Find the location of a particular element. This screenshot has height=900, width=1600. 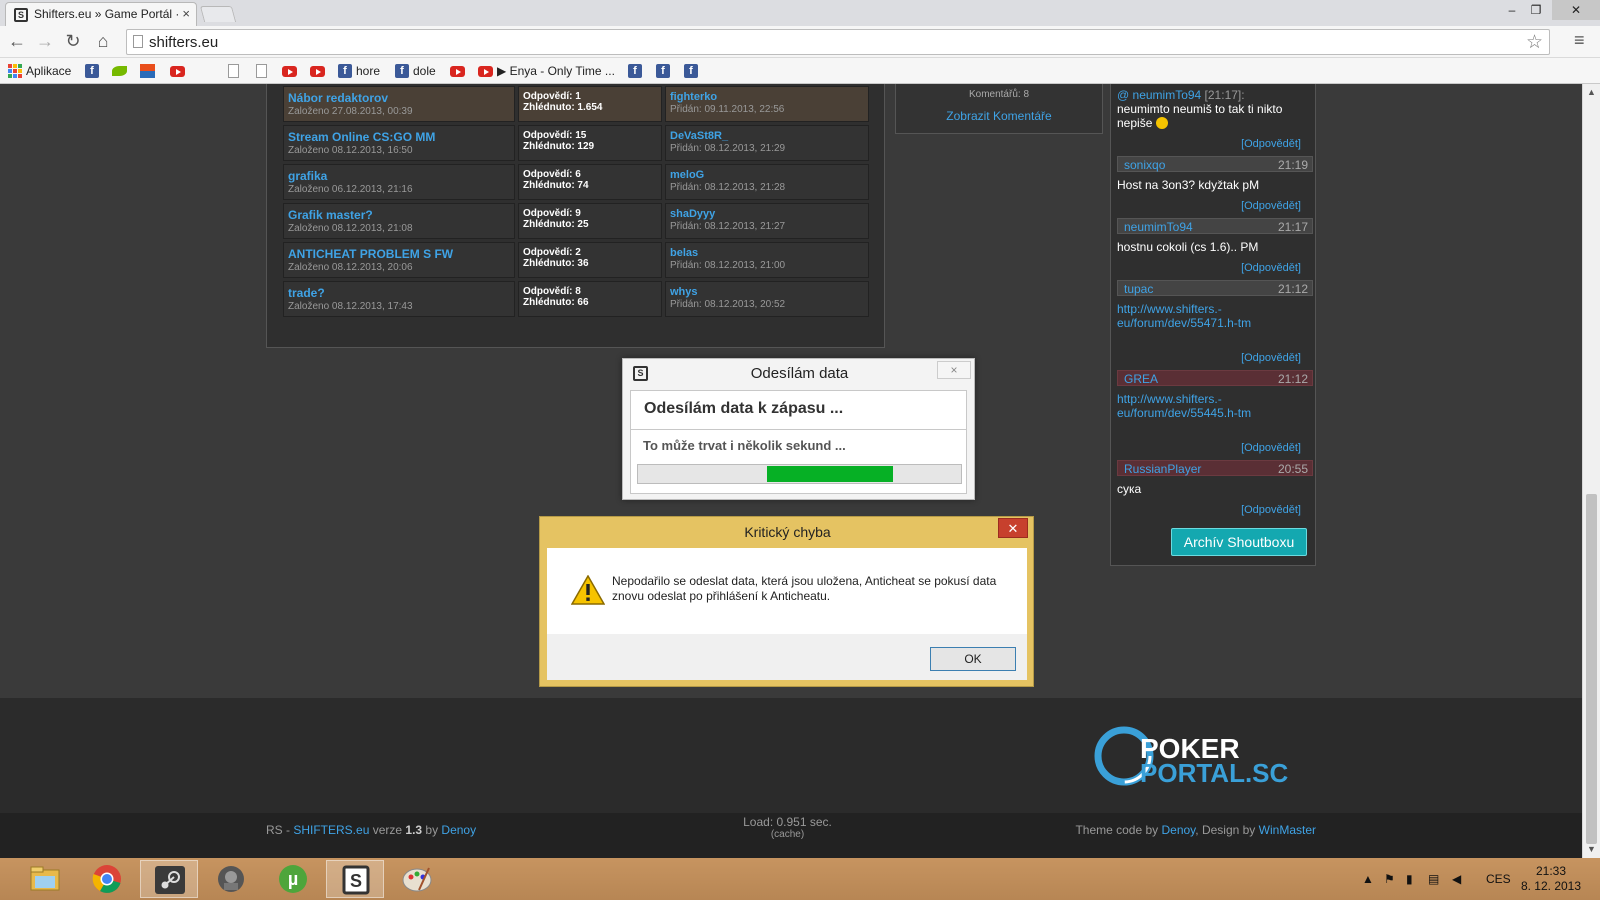

bookmark-facebook-4: f is located at coordinates (691, 71).